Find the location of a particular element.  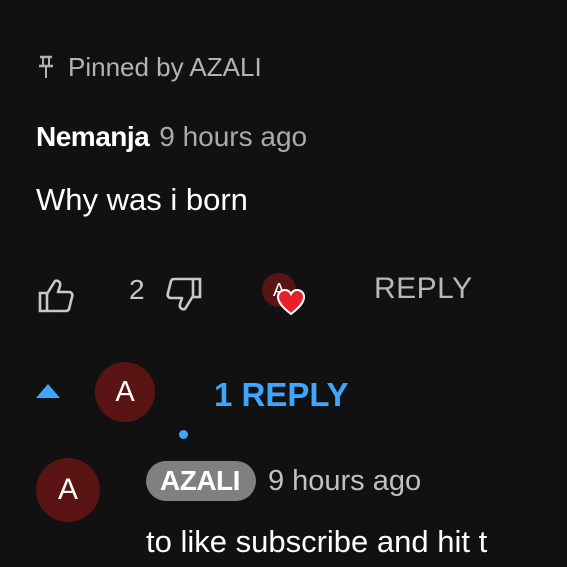

pinned-label: Pinned by AZALI is located at coordinates (165, 66).